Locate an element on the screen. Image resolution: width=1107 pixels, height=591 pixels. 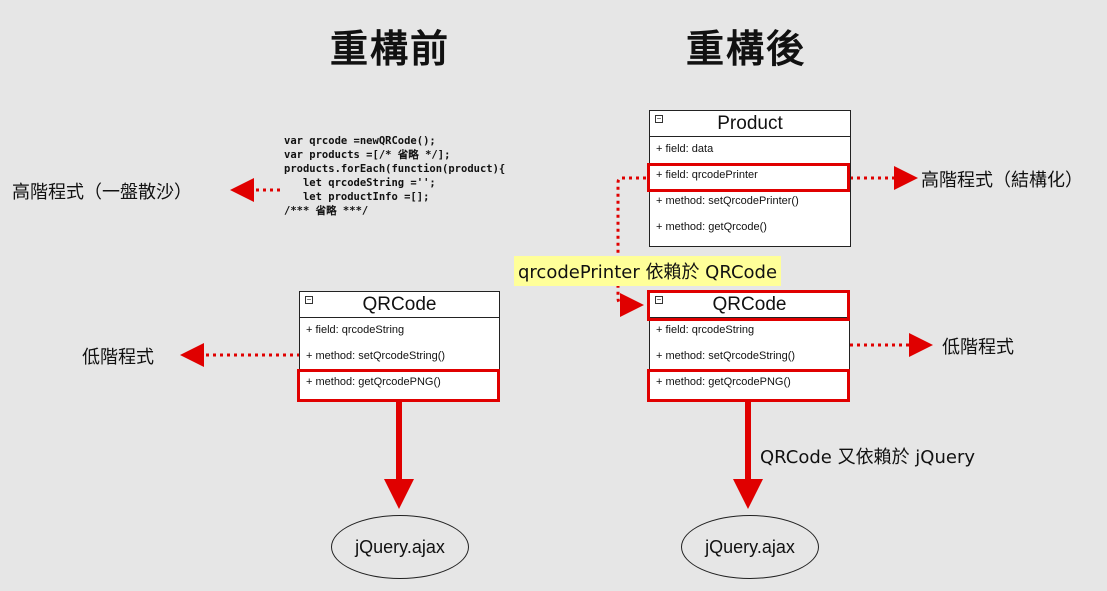
class-row: + method: getQrcode() is located at coordinates (711, 227).